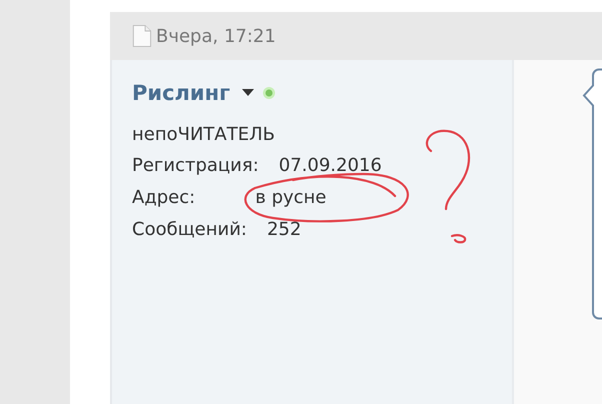 Image resolution: width=602 pixels, height=404 pixels. Describe the element at coordinates (330, 166) in the screenshot. I see `field-value: 07.09.2016` at that location.